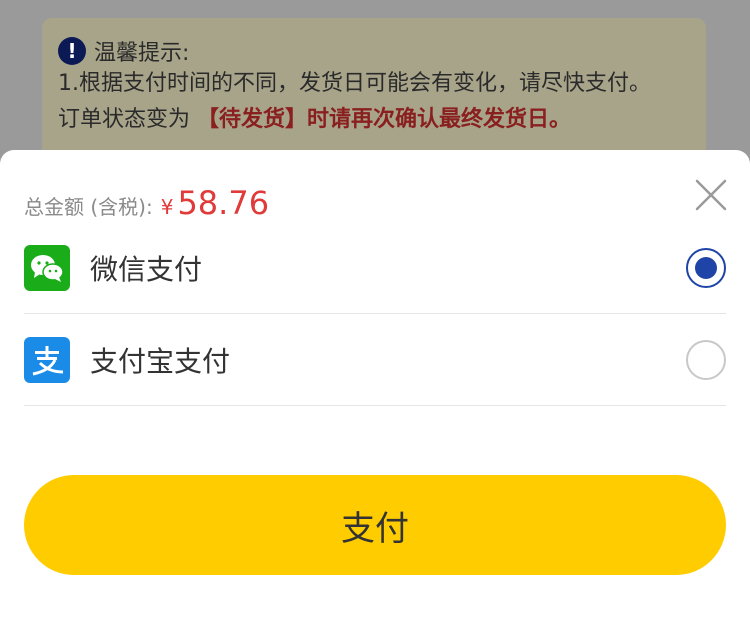 Image resolution: width=750 pixels, height=619 pixels. Describe the element at coordinates (146, 269) in the screenshot. I see `wechat-pay-label: 微信支付` at that location.